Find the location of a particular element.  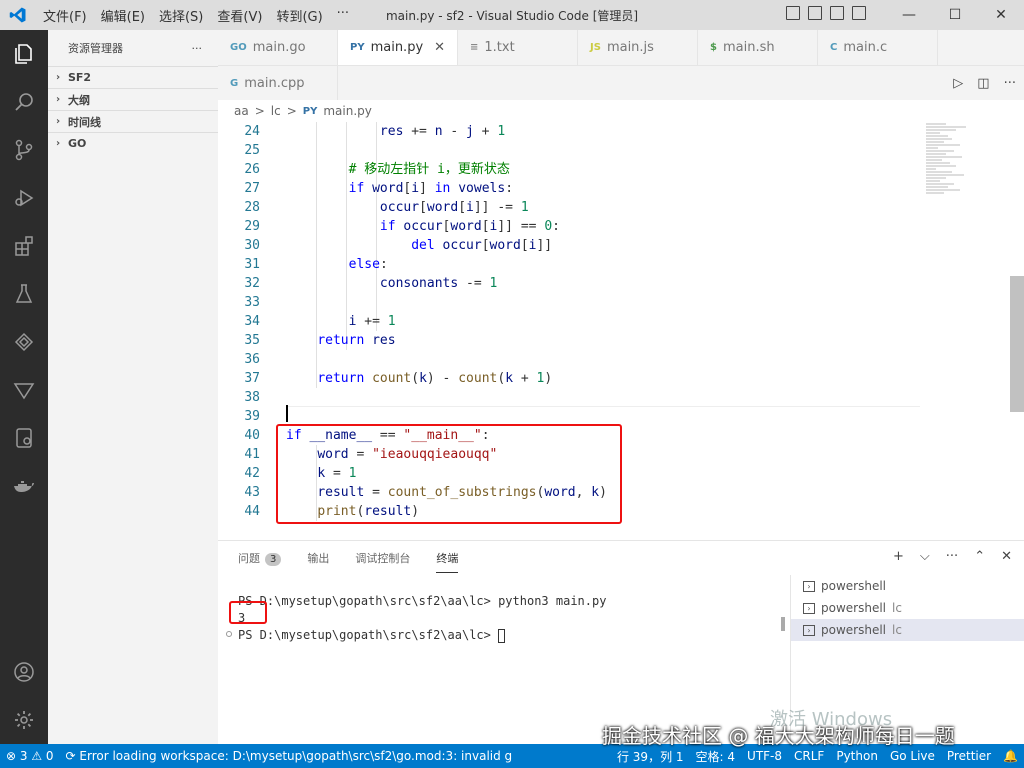

menu-go: 转到(G) is located at coordinates (299, 15).